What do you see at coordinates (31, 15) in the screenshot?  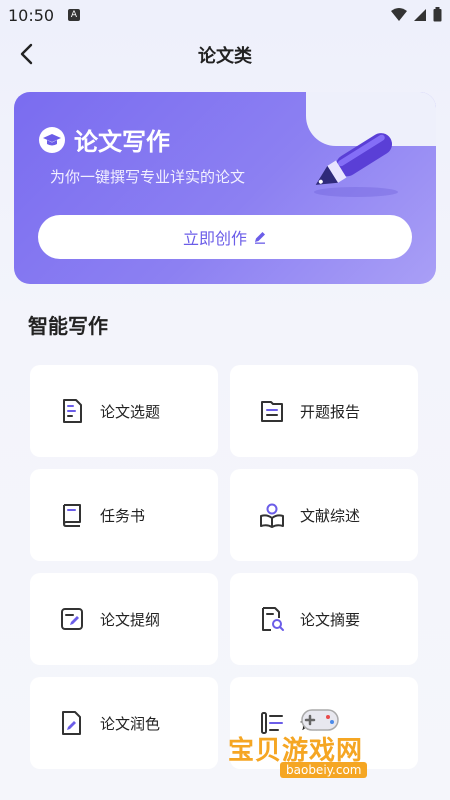 I see `status-time: 10:50` at bounding box center [31, 15].